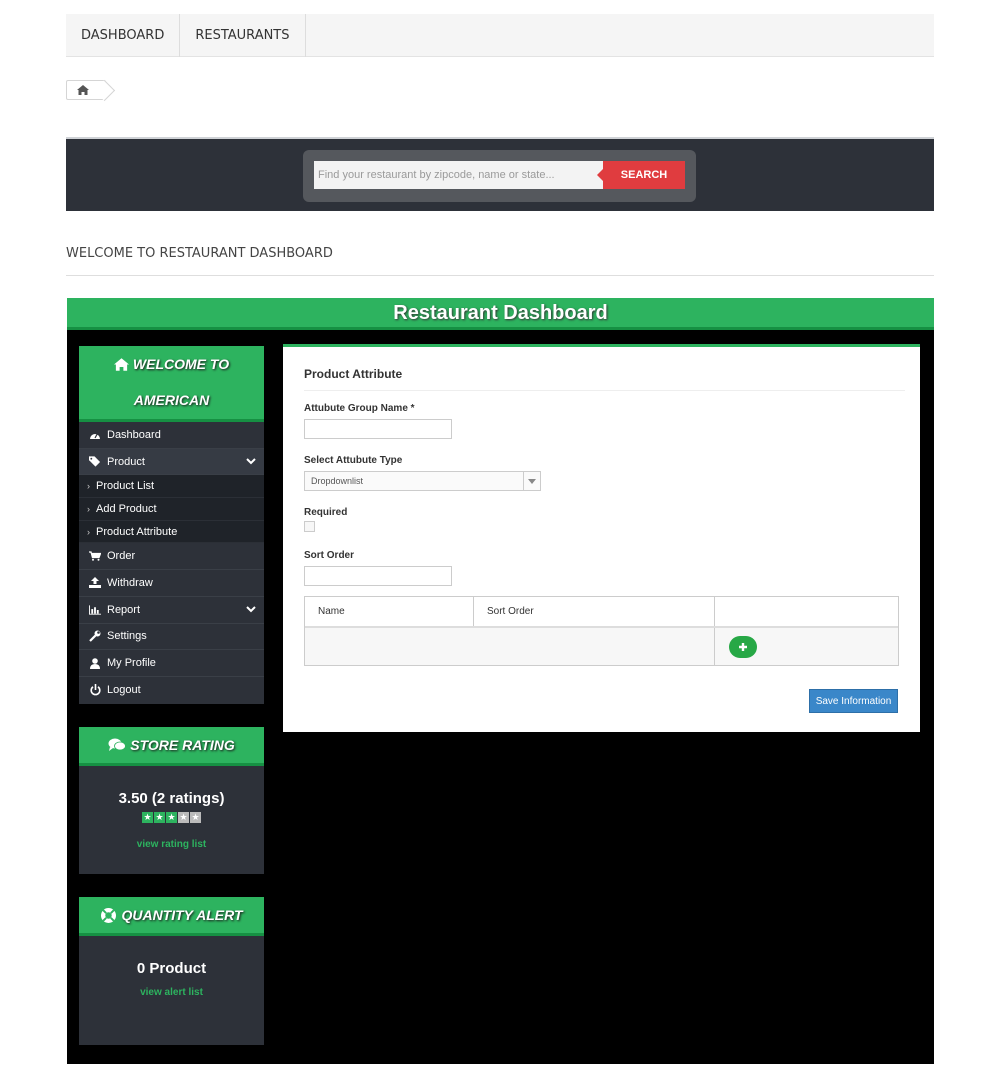 The width and height of the screenshot is (1000, 1086). I want to click on store-rating-panel: 3.50 (2 ratings) ★ ★ ★ ★ ★ view rating list, so click(171, 820).